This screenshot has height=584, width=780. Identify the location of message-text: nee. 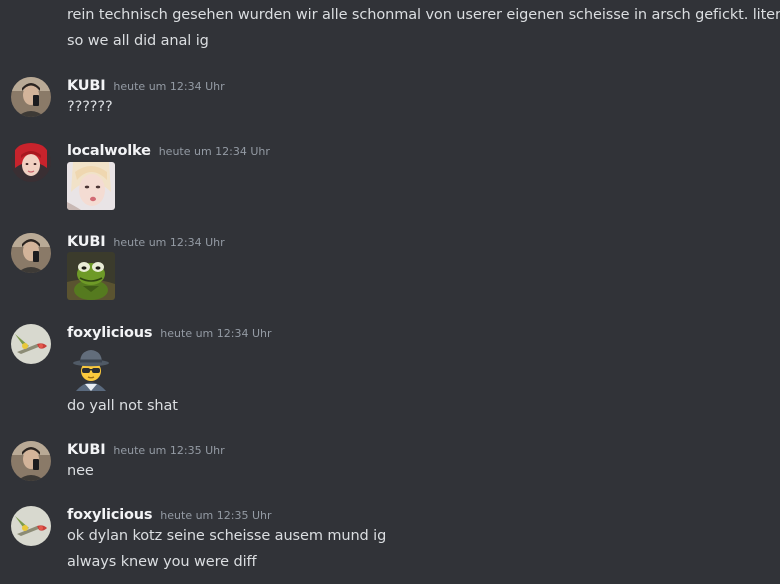
(80, 471).